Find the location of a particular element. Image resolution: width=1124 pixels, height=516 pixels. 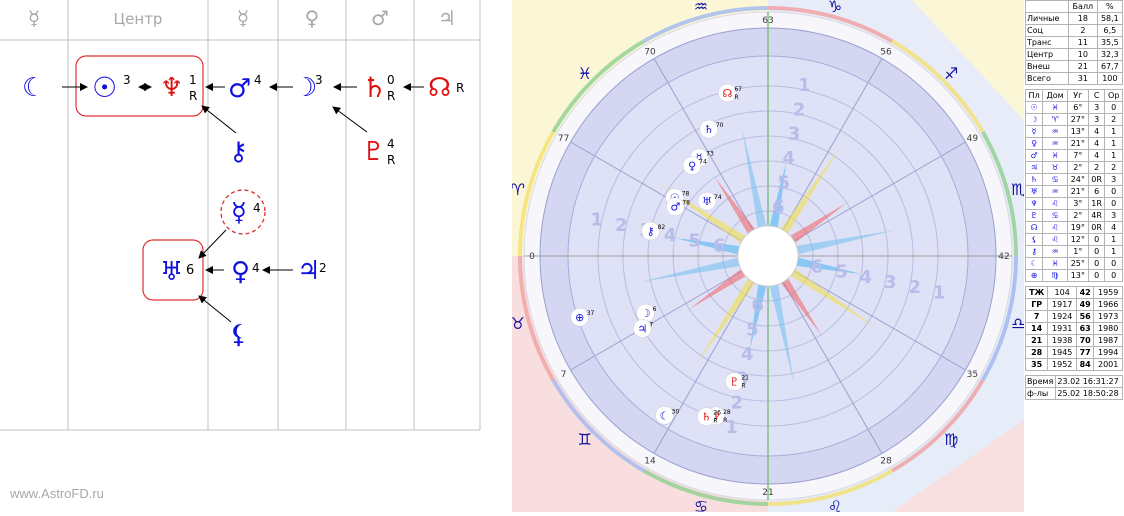

score-cell: 31 is located at coordinates (1083, 78).